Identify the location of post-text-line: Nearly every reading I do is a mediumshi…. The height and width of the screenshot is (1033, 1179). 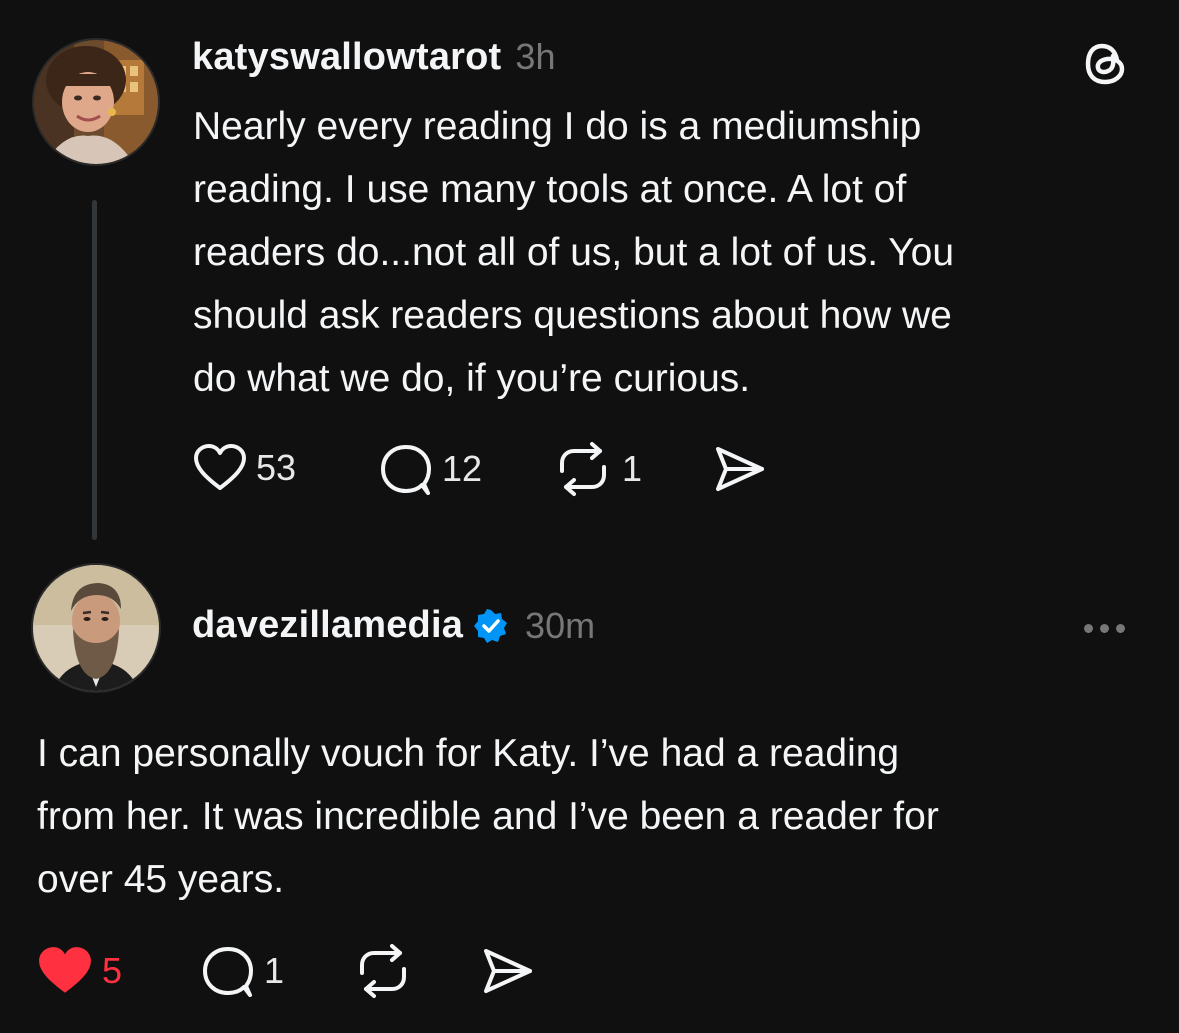
(557, 126).